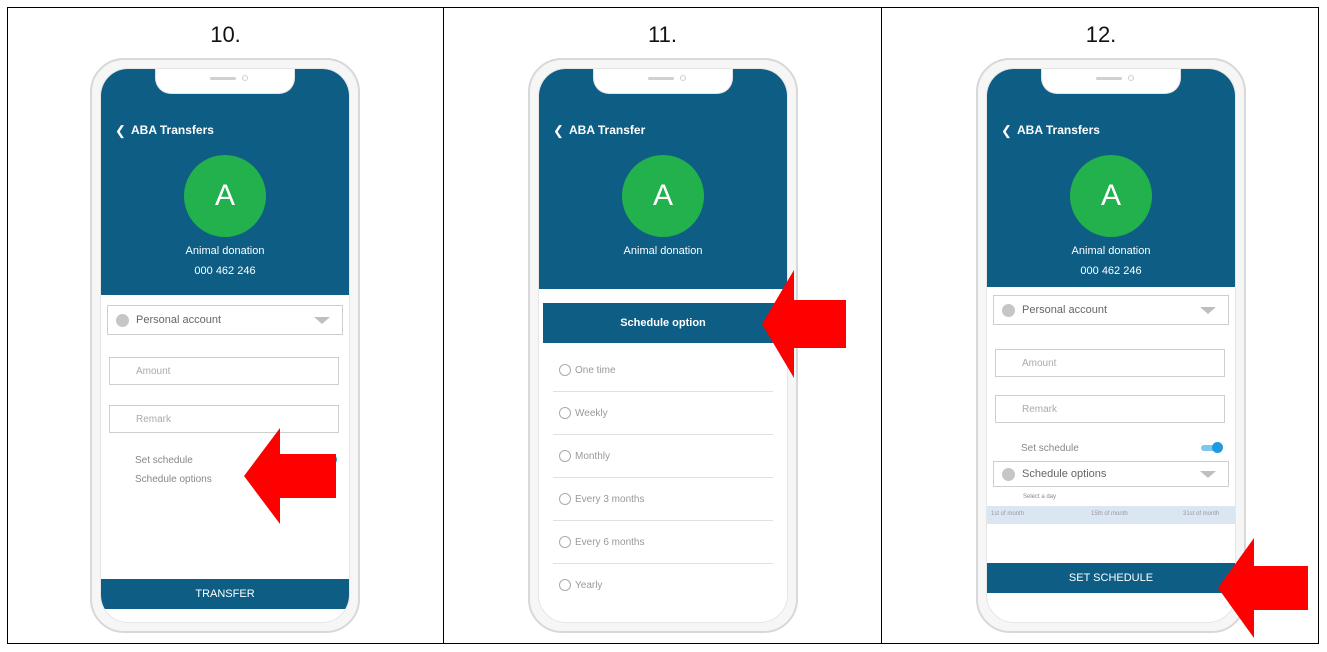  What do you see at coordinates (1110, 409) in the screenshot?
I see `remark-input: Remark` at bounding box center [1110, 409].